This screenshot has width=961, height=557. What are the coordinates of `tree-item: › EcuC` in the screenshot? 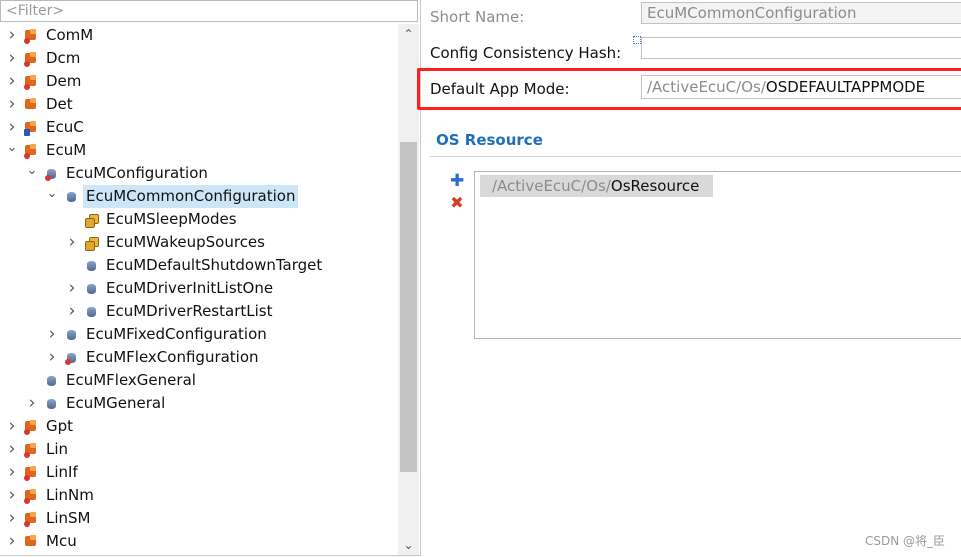 It's located at (198, 127).